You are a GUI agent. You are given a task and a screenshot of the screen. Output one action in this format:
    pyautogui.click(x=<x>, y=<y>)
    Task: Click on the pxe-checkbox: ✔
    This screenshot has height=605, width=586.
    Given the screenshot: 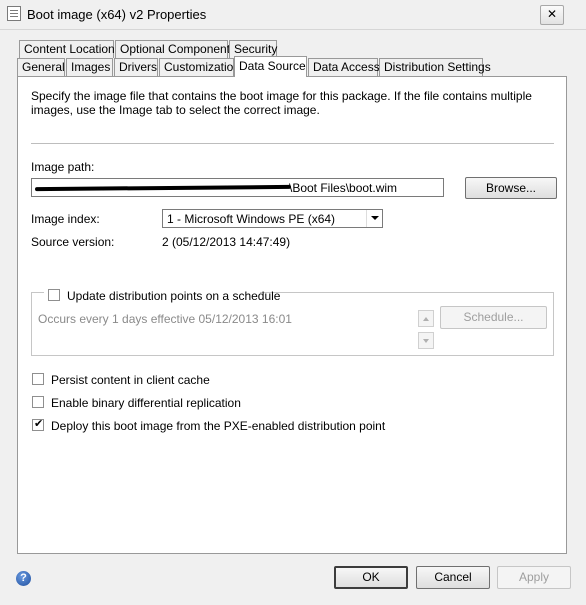 What is the action you would take?
    pyautogui.click(x=38, y=424)
    